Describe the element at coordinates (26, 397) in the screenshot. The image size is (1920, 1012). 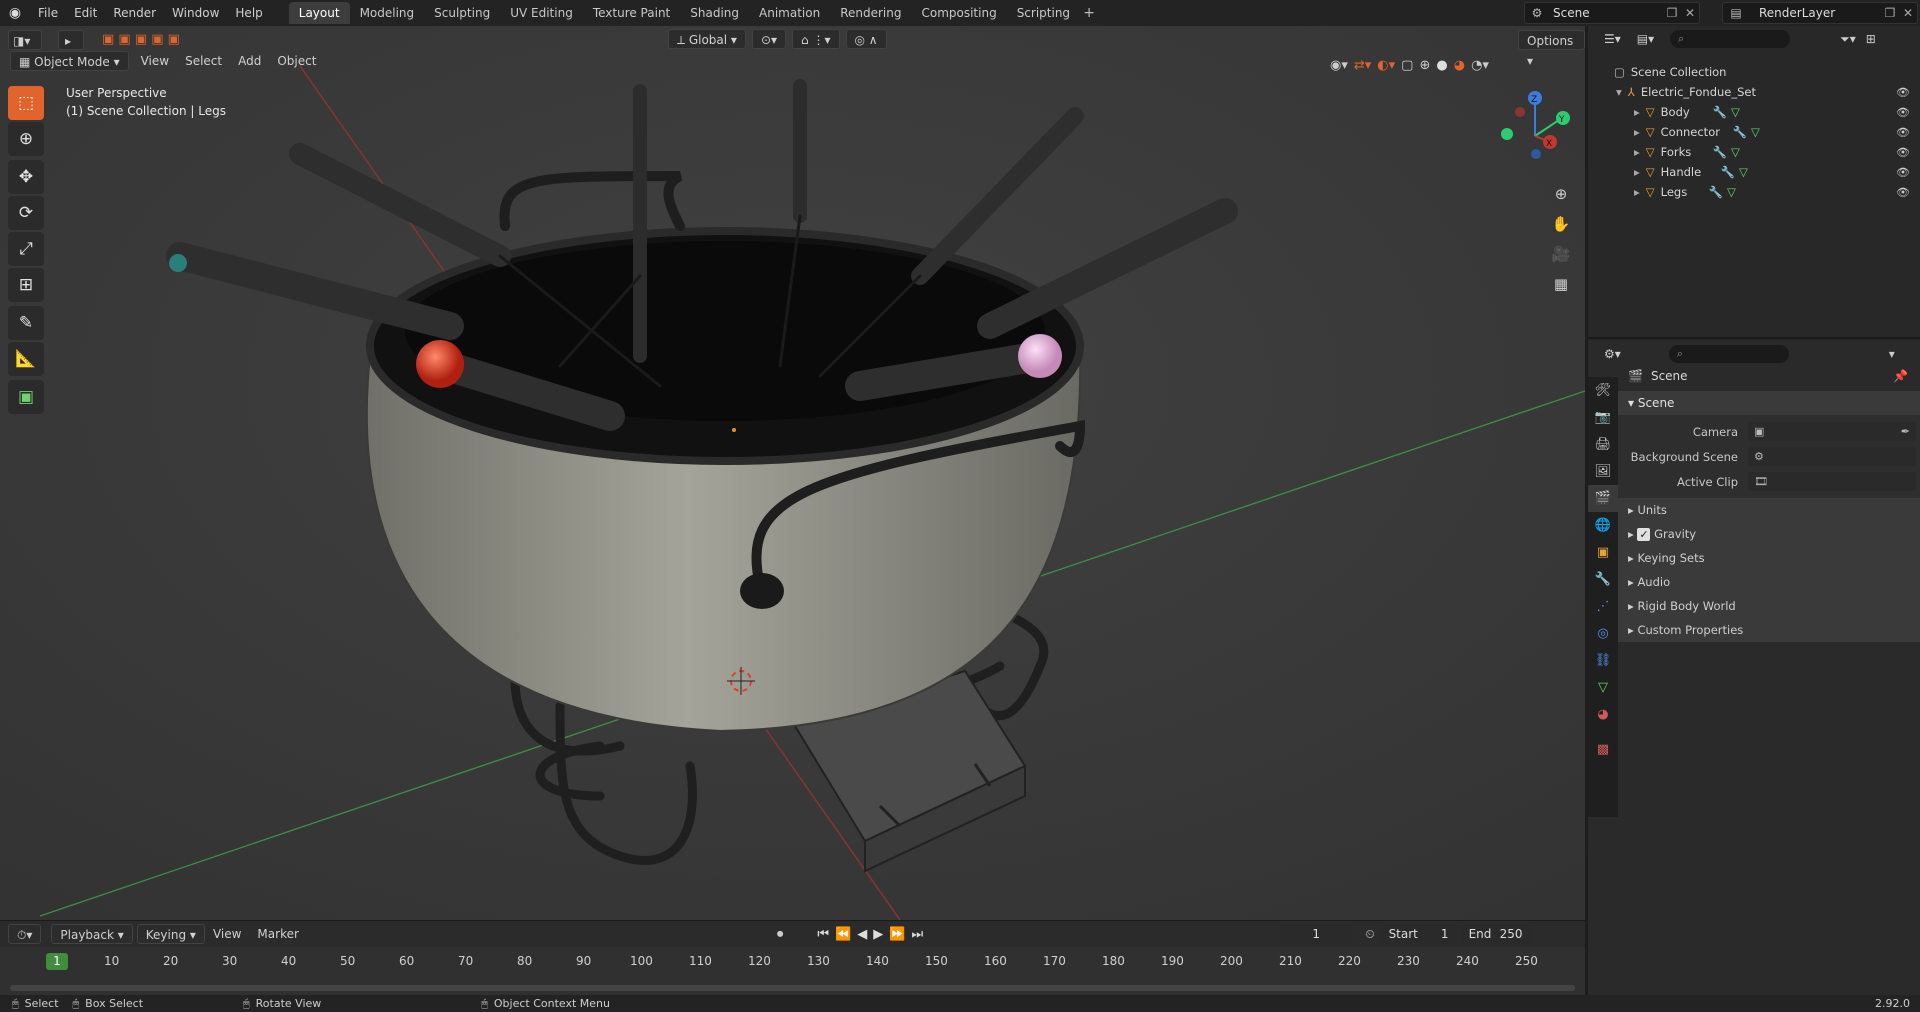
I see `add-cube-tool-icon: ▣` at that location.